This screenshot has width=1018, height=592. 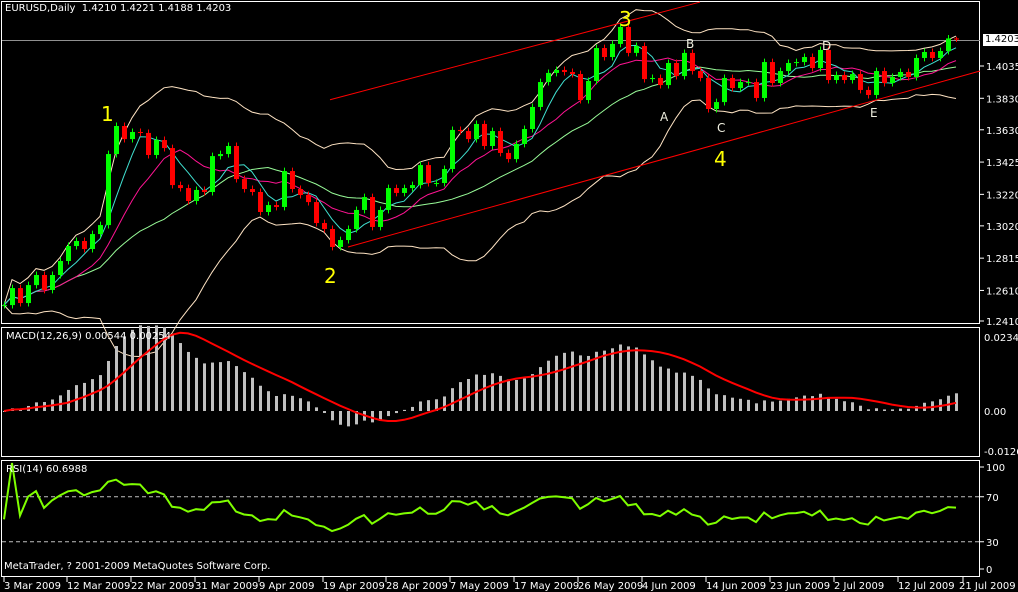 What do you see at coordinates (354, 586) in the screenshot?
I see `time-axis-label: 19 Apr 2009` at bounding box center [354, 586].